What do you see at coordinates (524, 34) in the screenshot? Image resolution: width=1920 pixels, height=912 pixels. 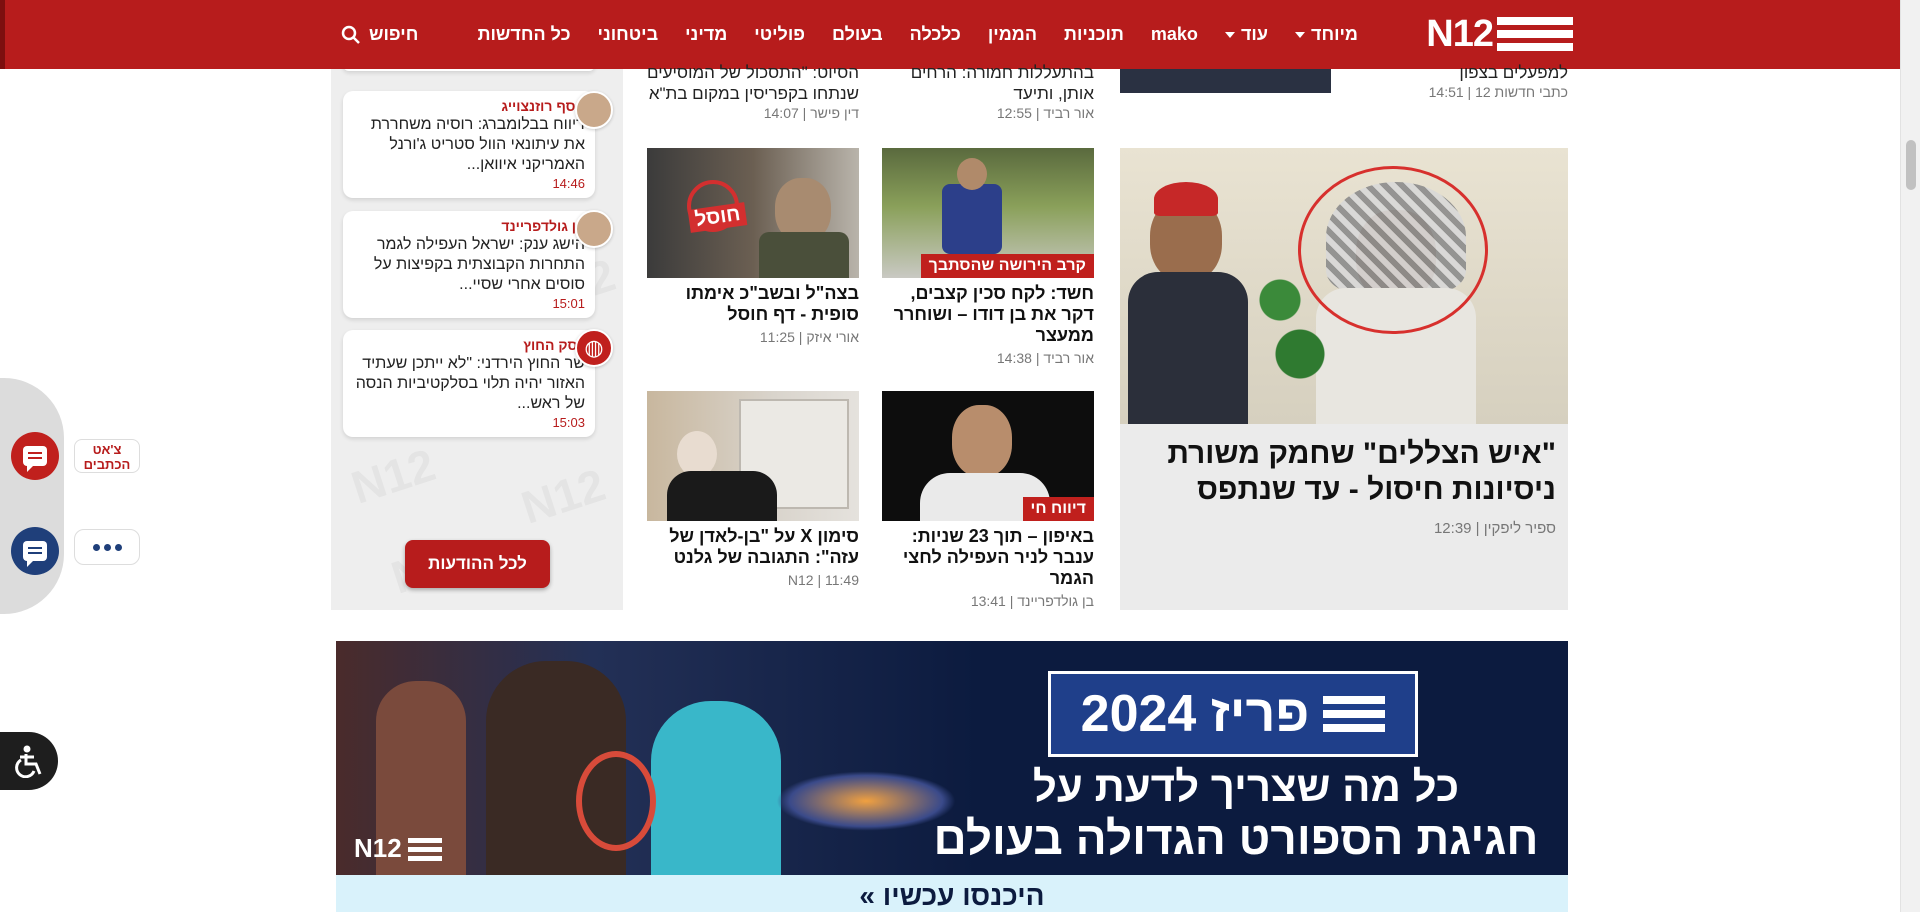 I see `nav-item-all-news: כל החדשות` at bounding box center [524, 34].